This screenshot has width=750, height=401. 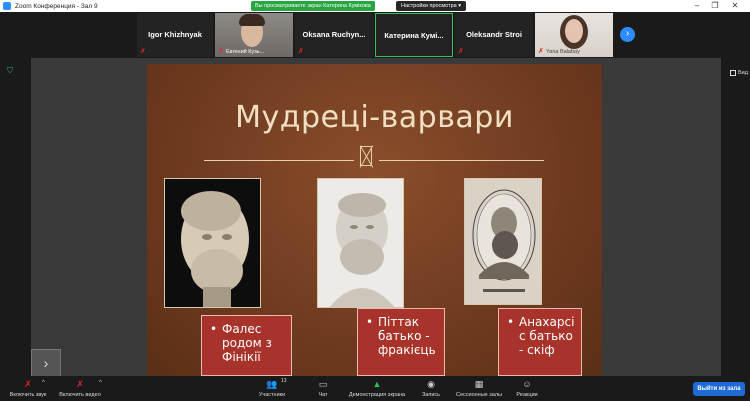 I want to click on zoom-logo-icon, so click(x=7, y=6).